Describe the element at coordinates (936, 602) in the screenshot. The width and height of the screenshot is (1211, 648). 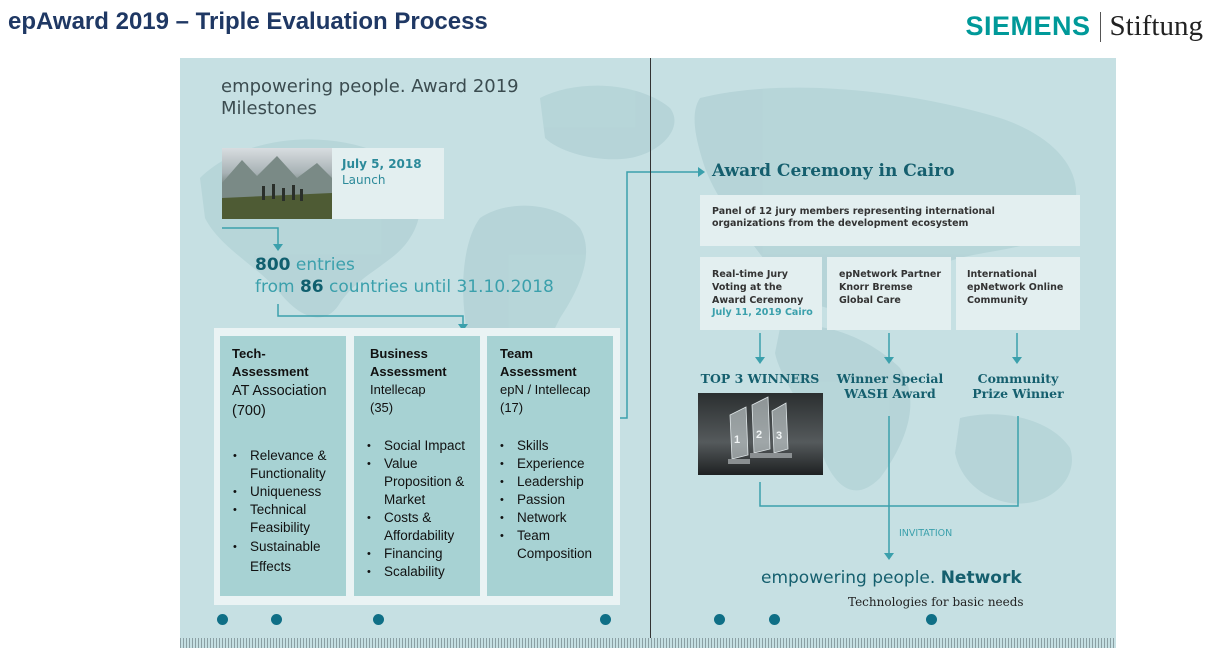
I see `network-tagline: Technologies for basic needs` at that location.